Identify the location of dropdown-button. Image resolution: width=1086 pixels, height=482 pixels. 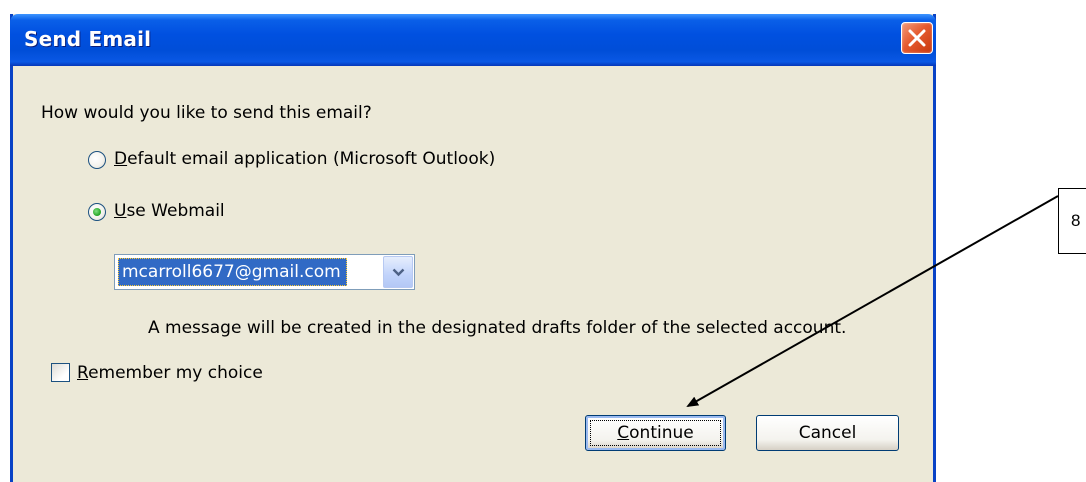
(398, 272).